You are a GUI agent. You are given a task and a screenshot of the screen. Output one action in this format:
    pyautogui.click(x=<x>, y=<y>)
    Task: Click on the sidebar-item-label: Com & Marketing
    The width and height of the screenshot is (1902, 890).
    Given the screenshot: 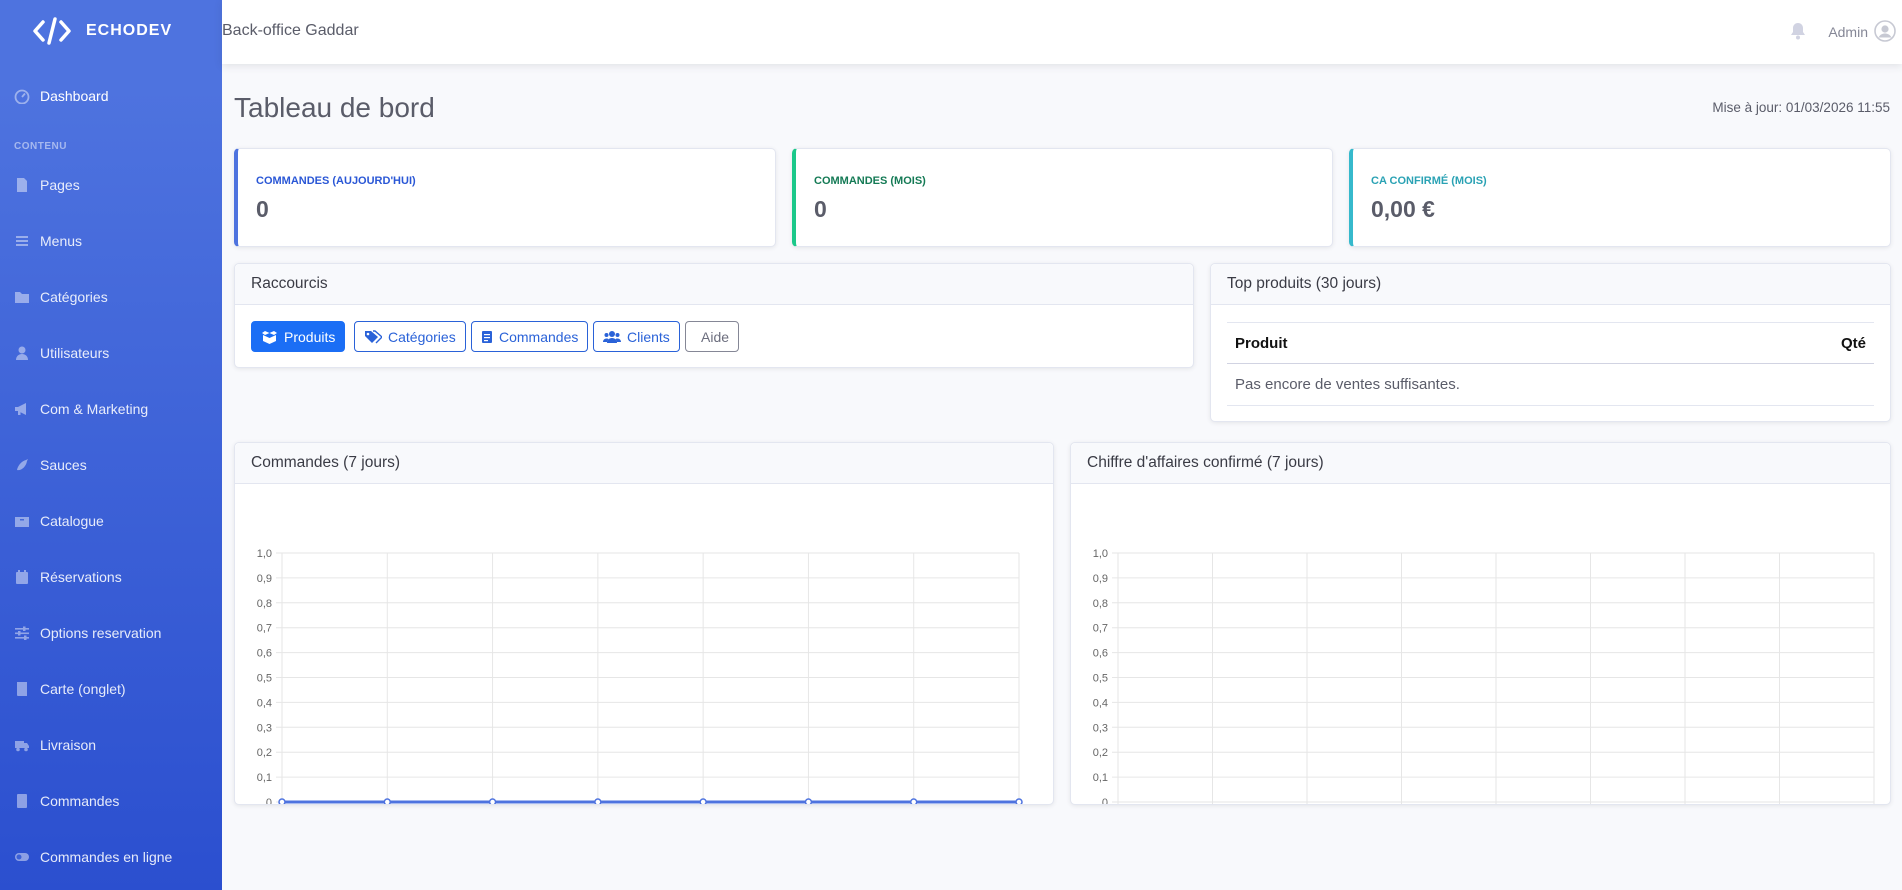 What is the action you would take?
    pyautogui.click(x=94, y=409)
    